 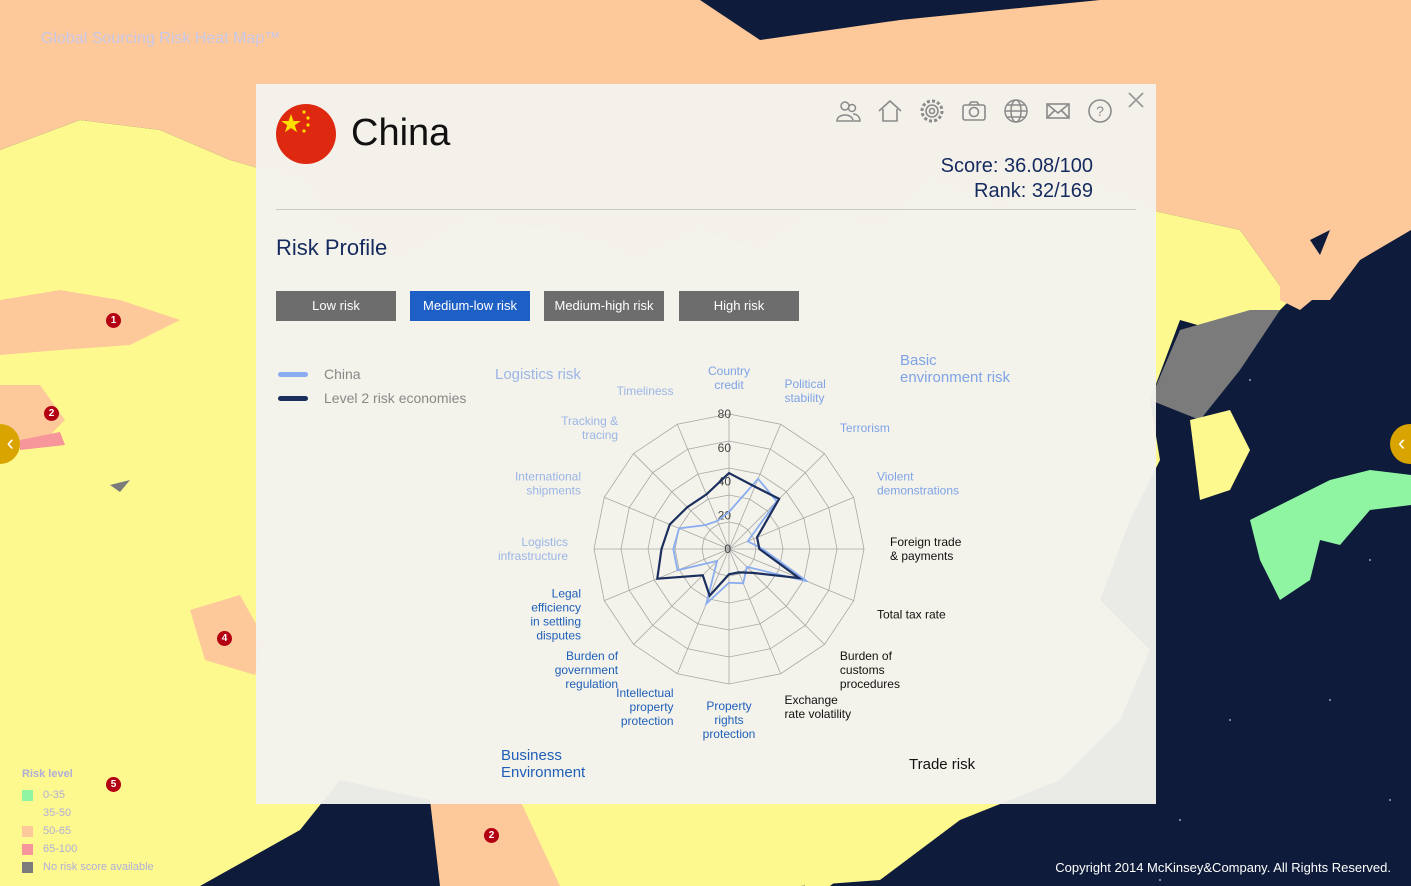 I want to click on radar-category-label: Violent demonstrations, so click(x=918, y=484).